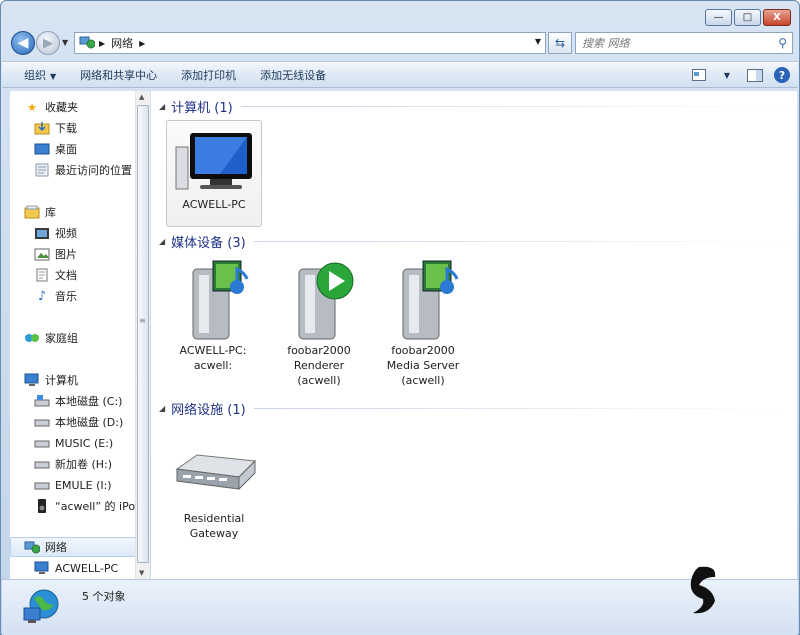 The image size is (800, 635). Describe the element at coordinates (727, 75) in the screenshot. I see `view-dropdown-icon: ▼` at that location.